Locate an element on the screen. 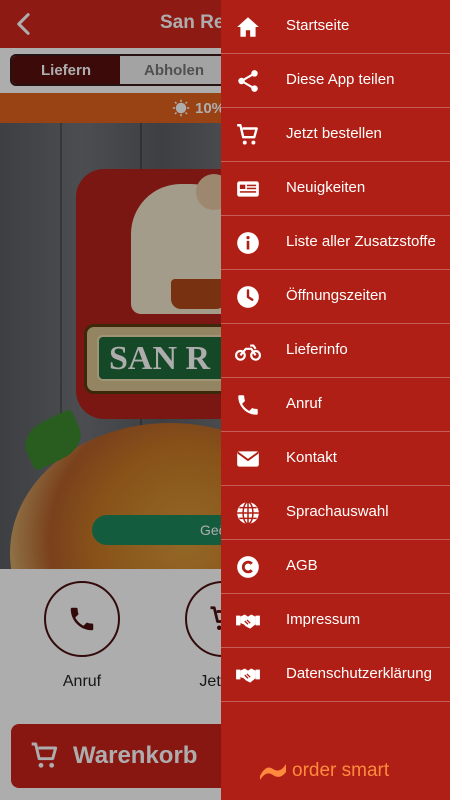  menu-item-news: Neuigkeiten is located at coordinates (335, 189).